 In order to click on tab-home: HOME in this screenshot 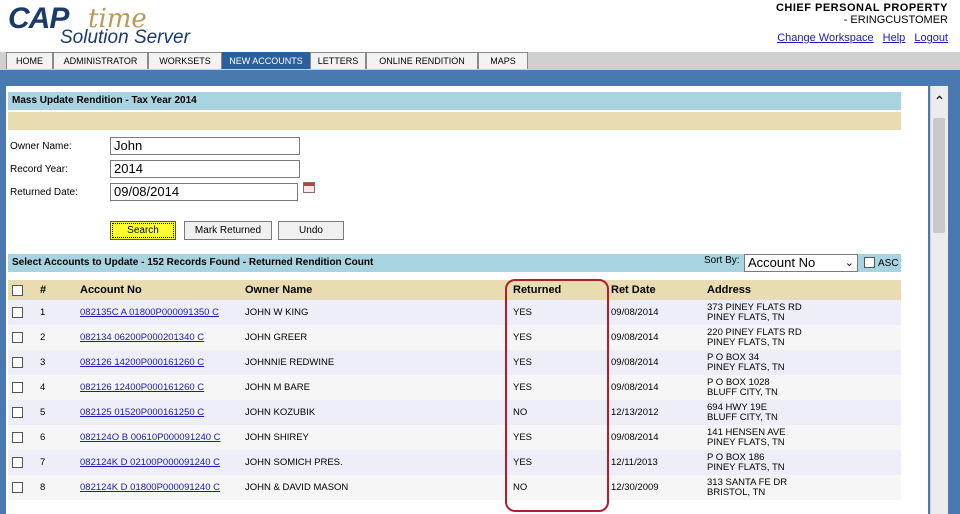, I will do `click(29, 60)`.